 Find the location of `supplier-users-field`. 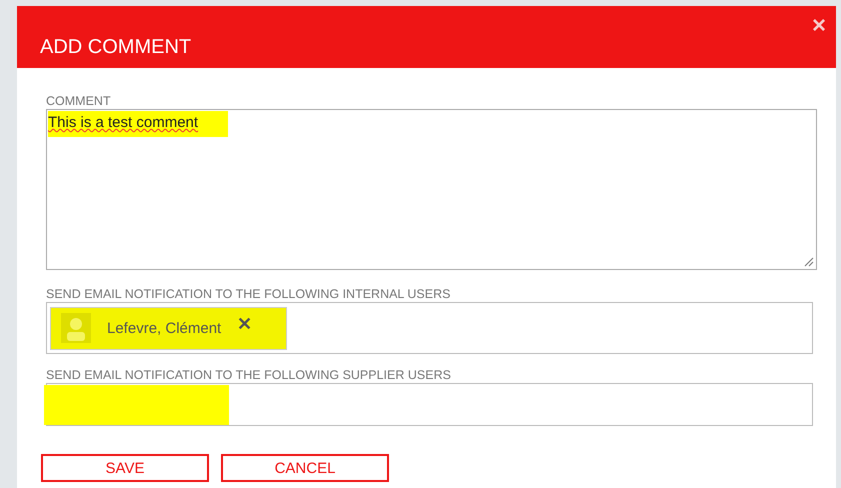

supplier-users-field is located at coordinates (429, 404).